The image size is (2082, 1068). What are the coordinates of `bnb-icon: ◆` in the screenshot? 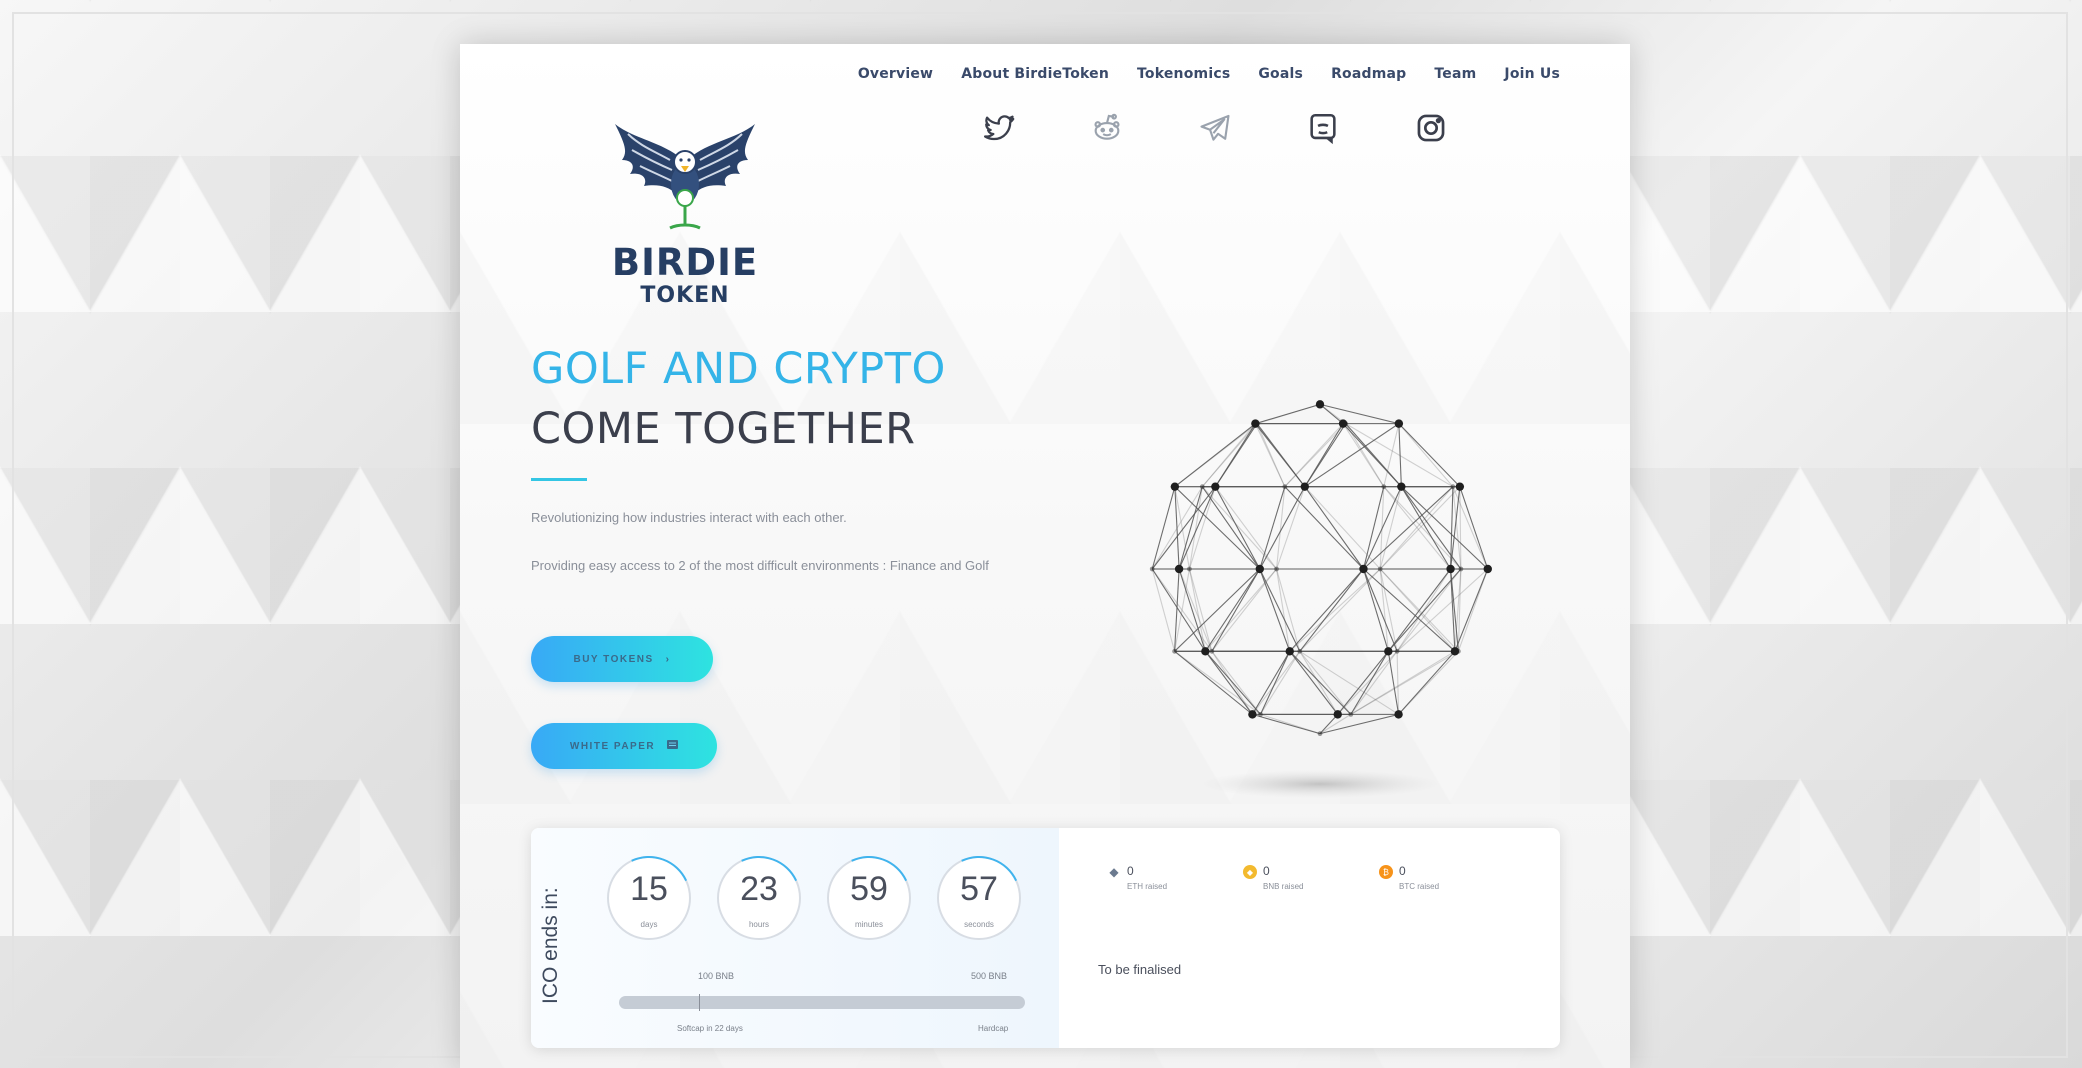 It's located at (1250, 872).